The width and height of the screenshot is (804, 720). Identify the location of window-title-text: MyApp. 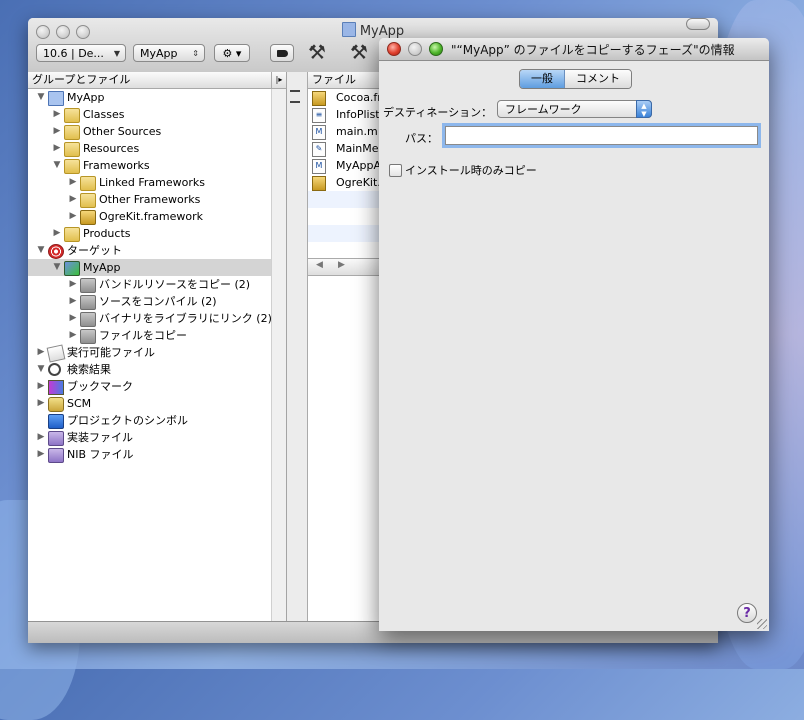
(382, 31).